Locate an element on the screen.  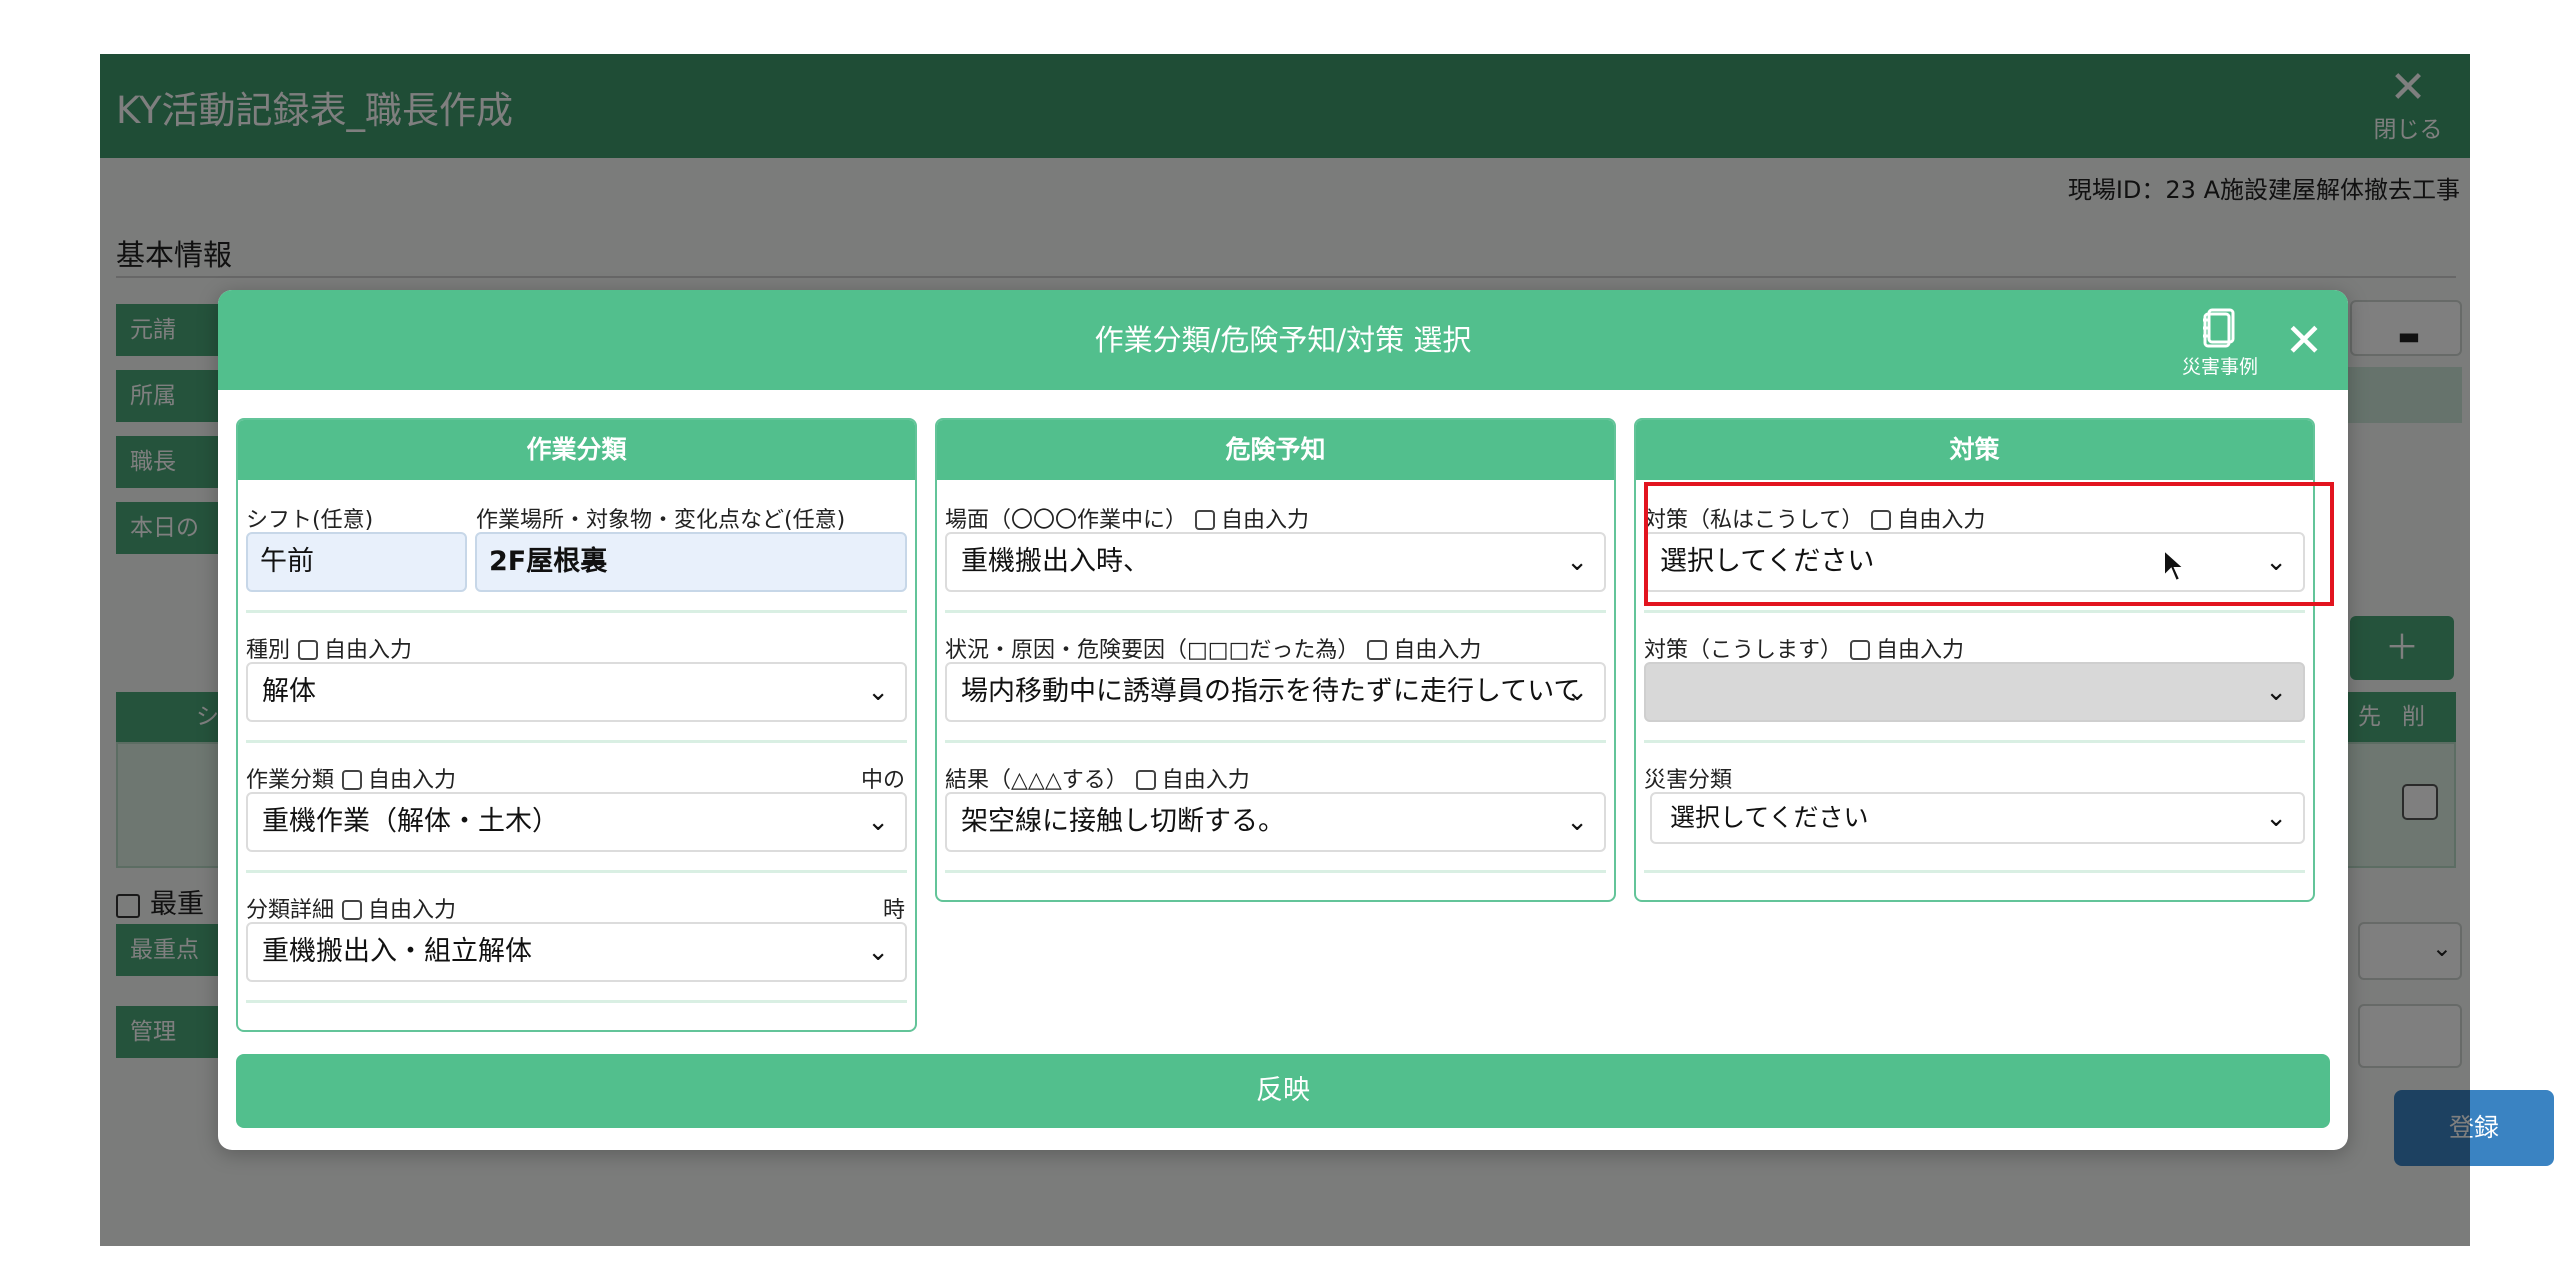
detail-free-input-checkbox is located at coordinates (352, 910).